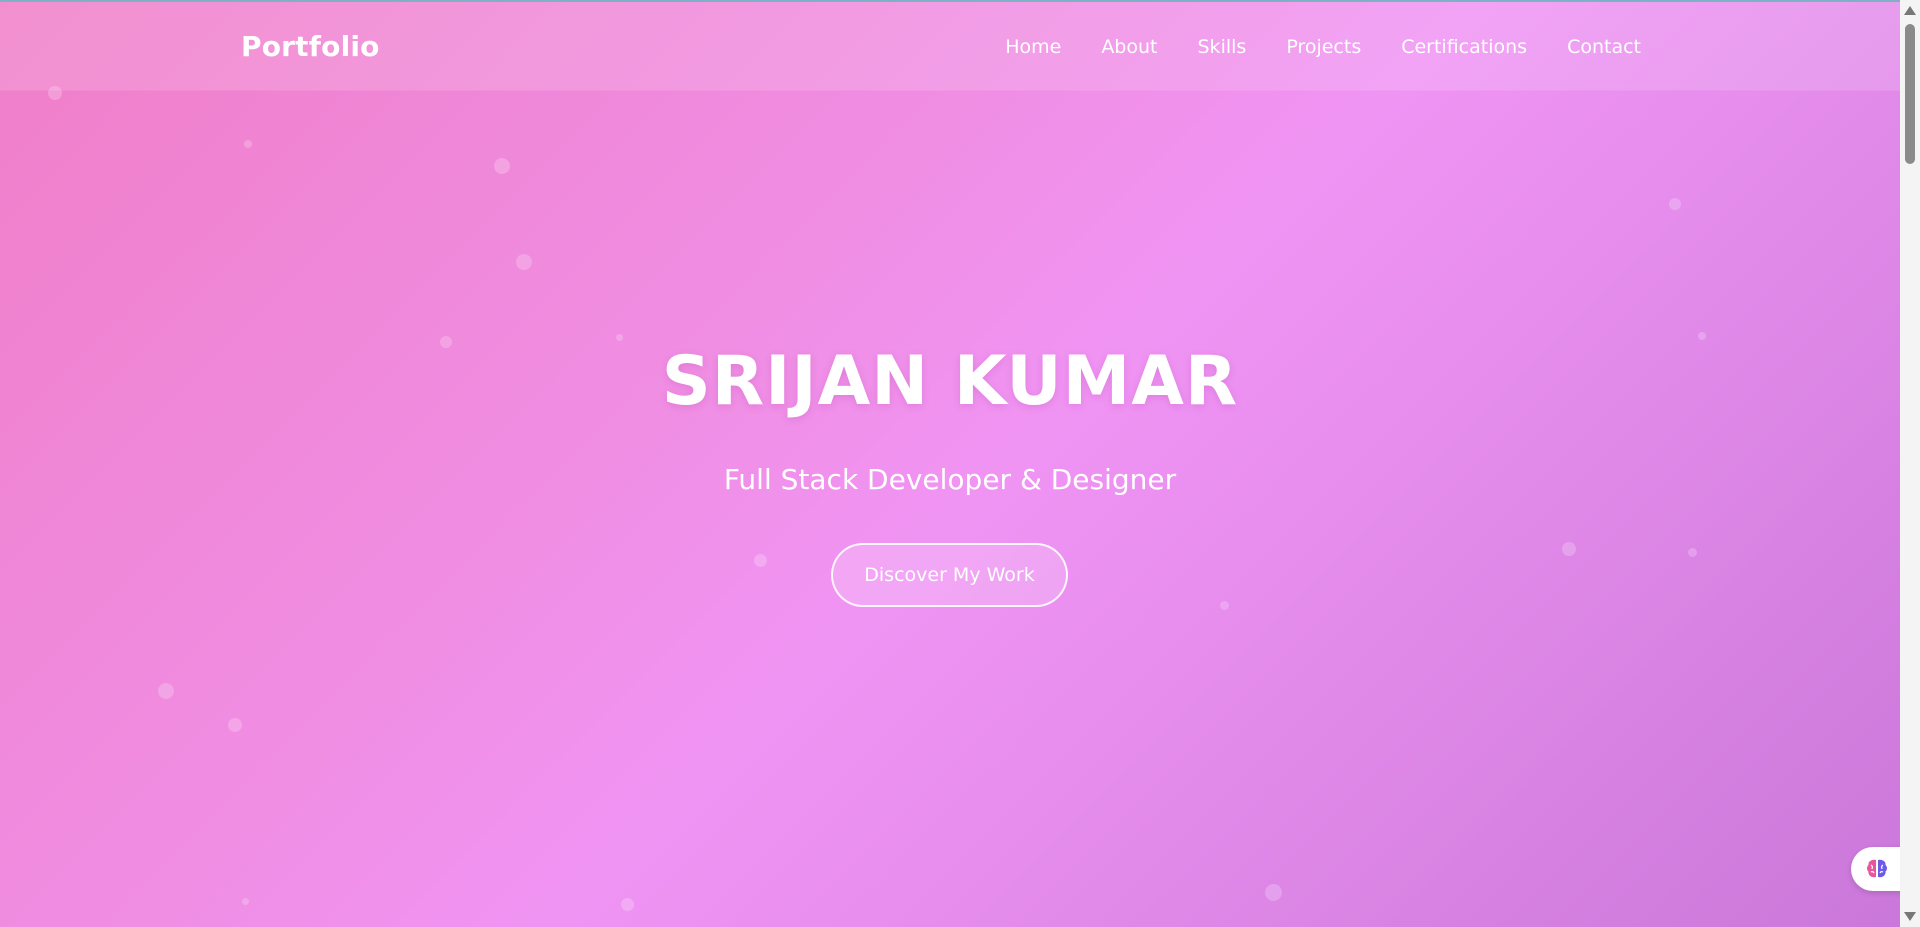 This screenshot has width=1920, height=927. Describe the element at coordinates (1910, 10) in the screenshot. I see `scroll-up-icon` at that location.